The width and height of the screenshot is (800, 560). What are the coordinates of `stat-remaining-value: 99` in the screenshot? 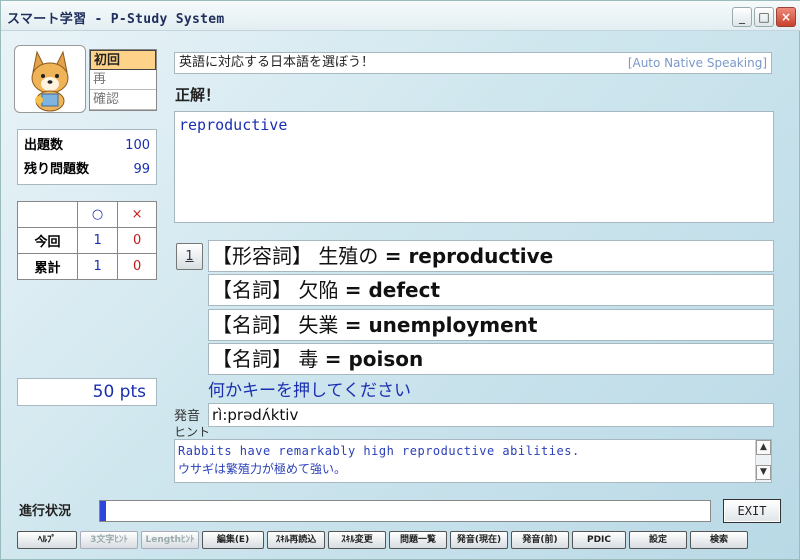 It's located at (141, 169).